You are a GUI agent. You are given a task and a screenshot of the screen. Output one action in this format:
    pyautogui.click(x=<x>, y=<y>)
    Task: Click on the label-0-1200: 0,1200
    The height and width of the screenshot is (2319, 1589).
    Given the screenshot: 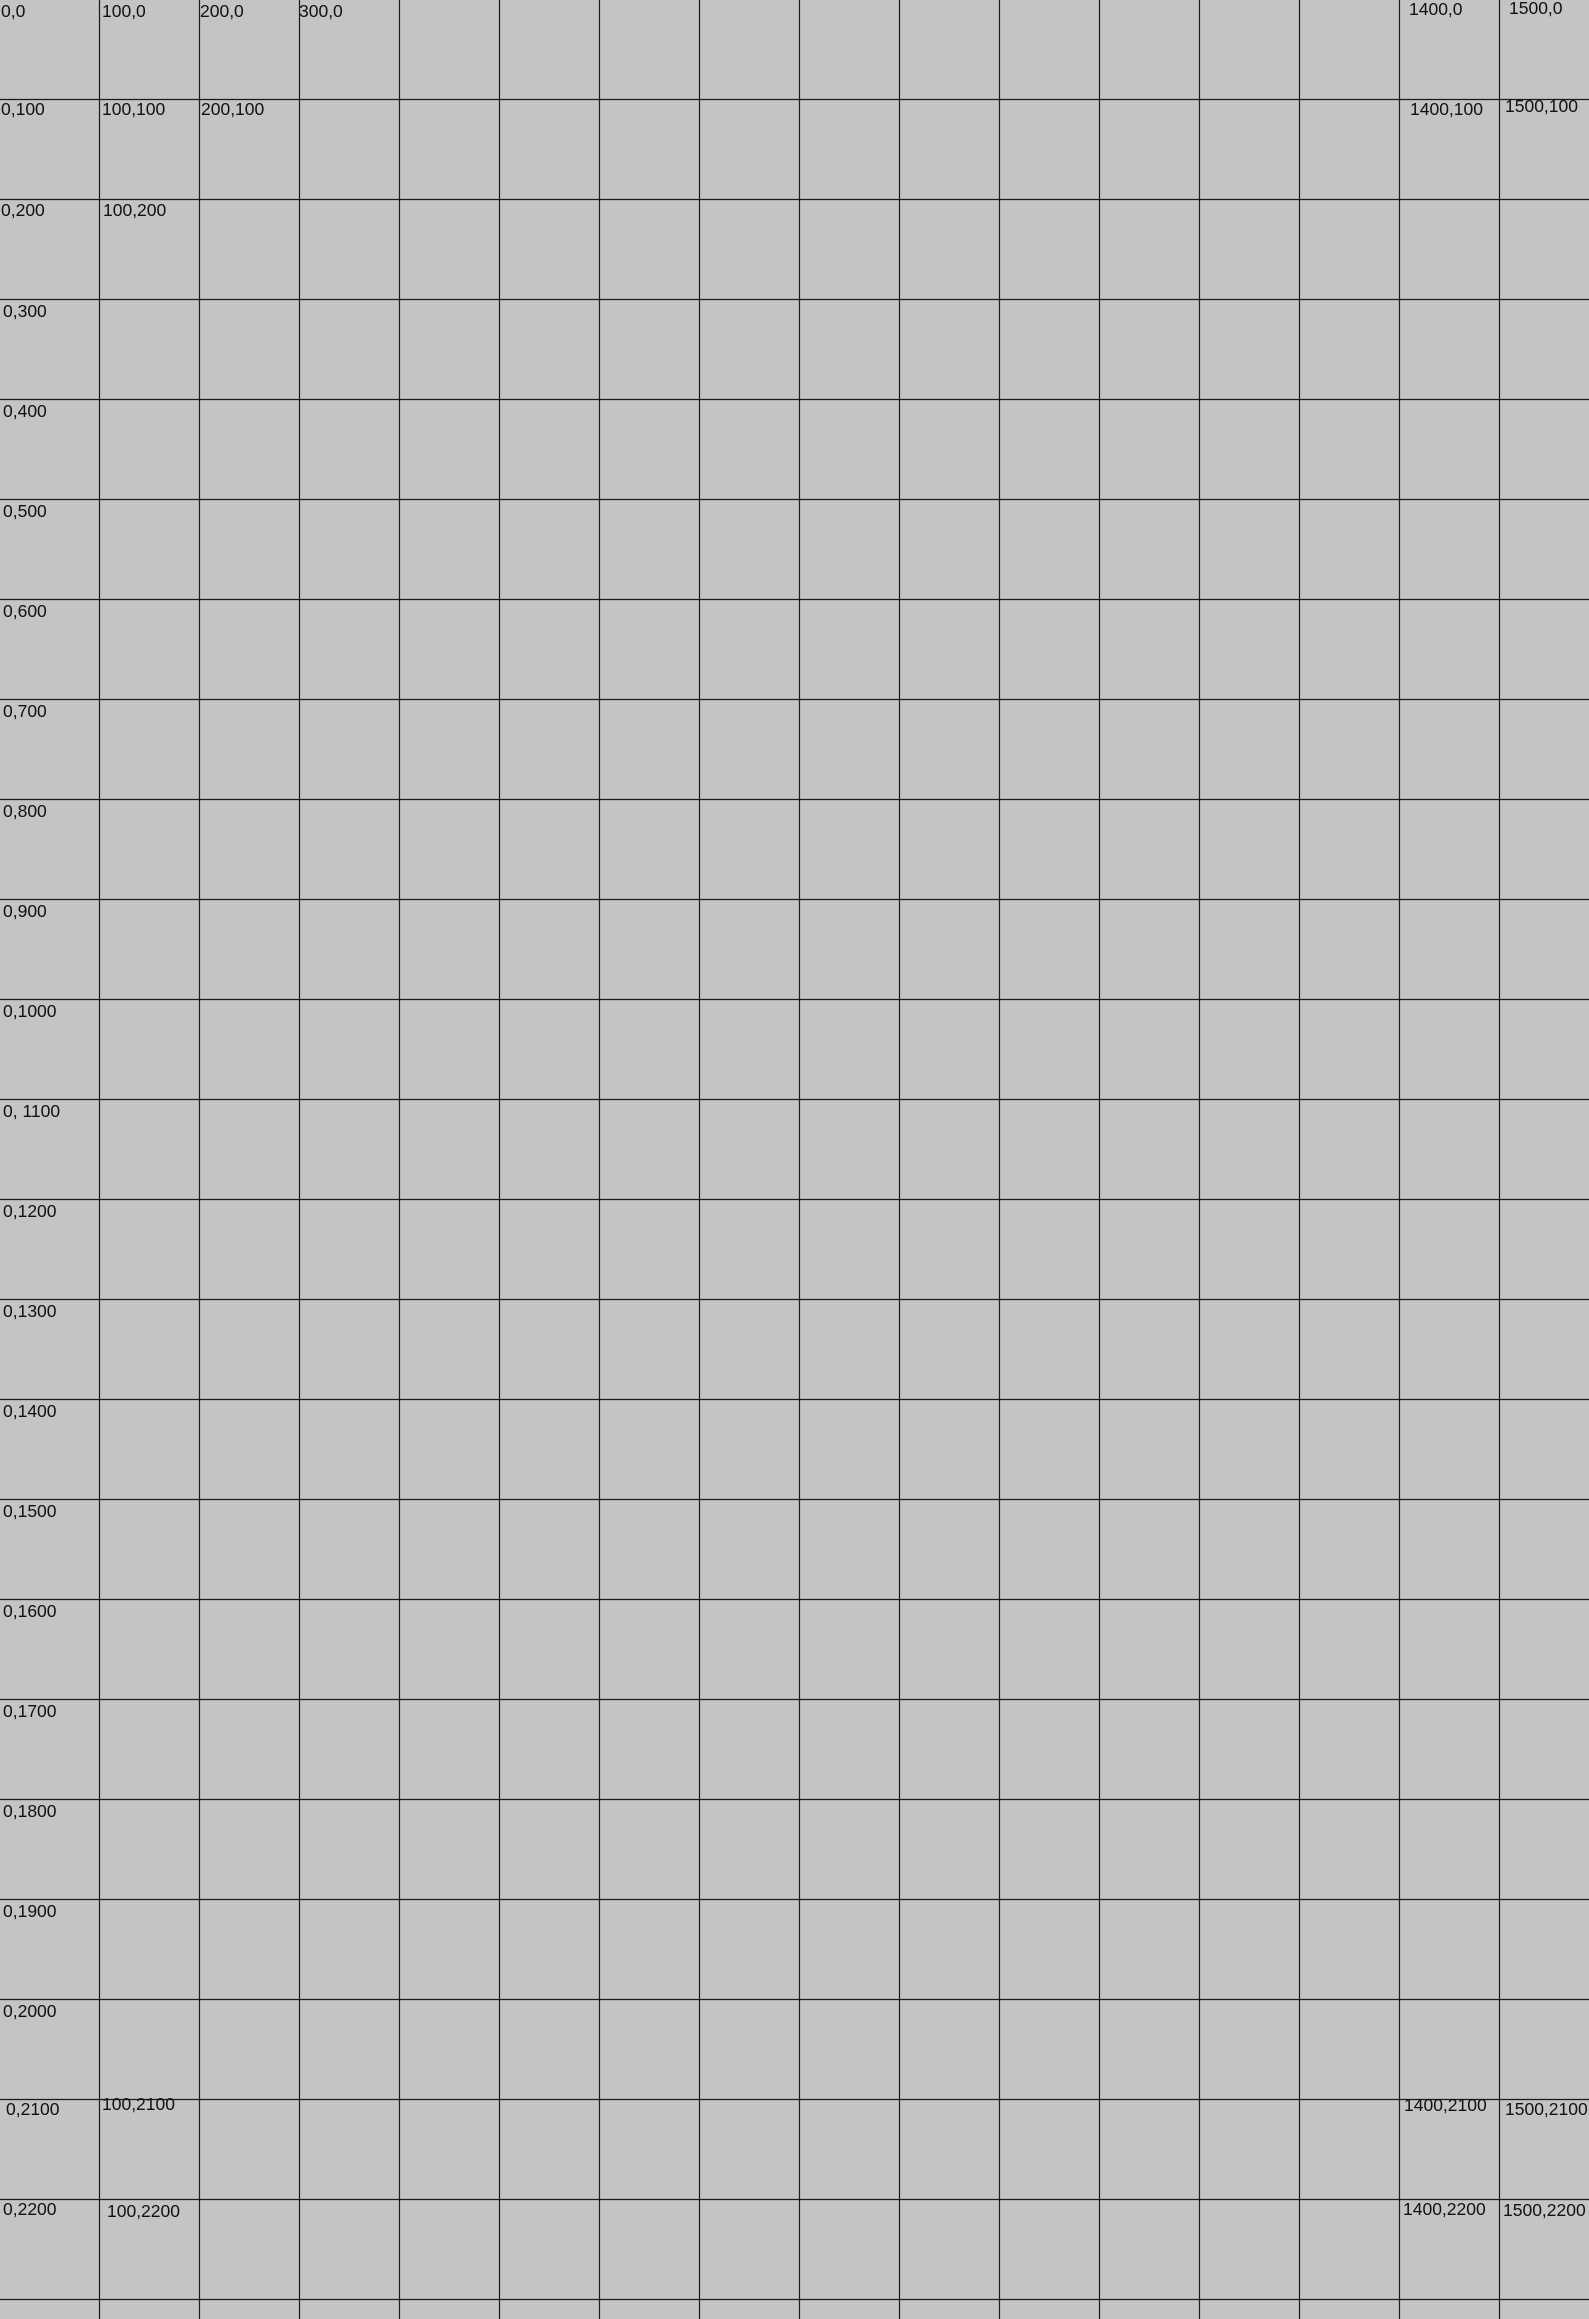 What is the action you would take?
    pyautogui.click(x=30, y=1211)
    